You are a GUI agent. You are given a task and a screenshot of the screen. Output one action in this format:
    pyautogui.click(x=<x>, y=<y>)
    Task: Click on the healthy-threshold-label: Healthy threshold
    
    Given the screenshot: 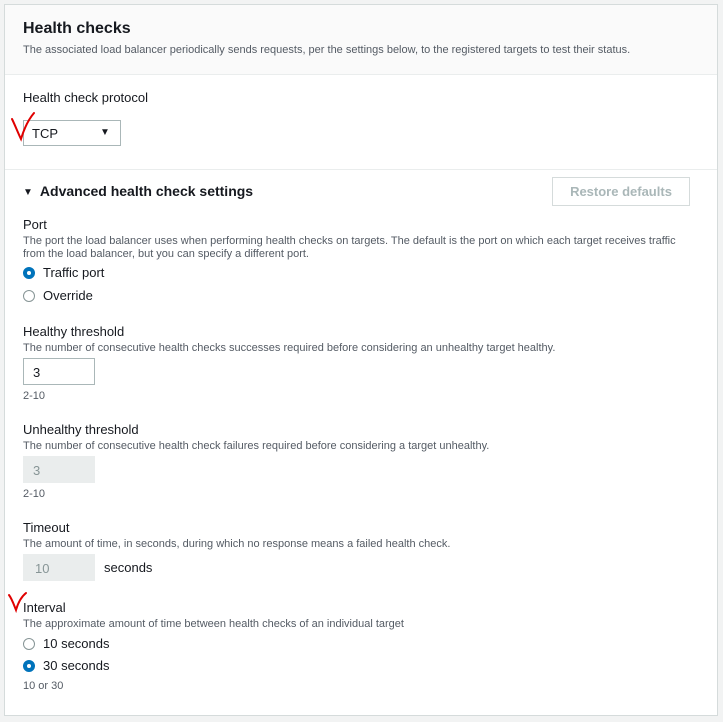 What is the action you would take?
    pyautogui.click(x=74, y=331)
    